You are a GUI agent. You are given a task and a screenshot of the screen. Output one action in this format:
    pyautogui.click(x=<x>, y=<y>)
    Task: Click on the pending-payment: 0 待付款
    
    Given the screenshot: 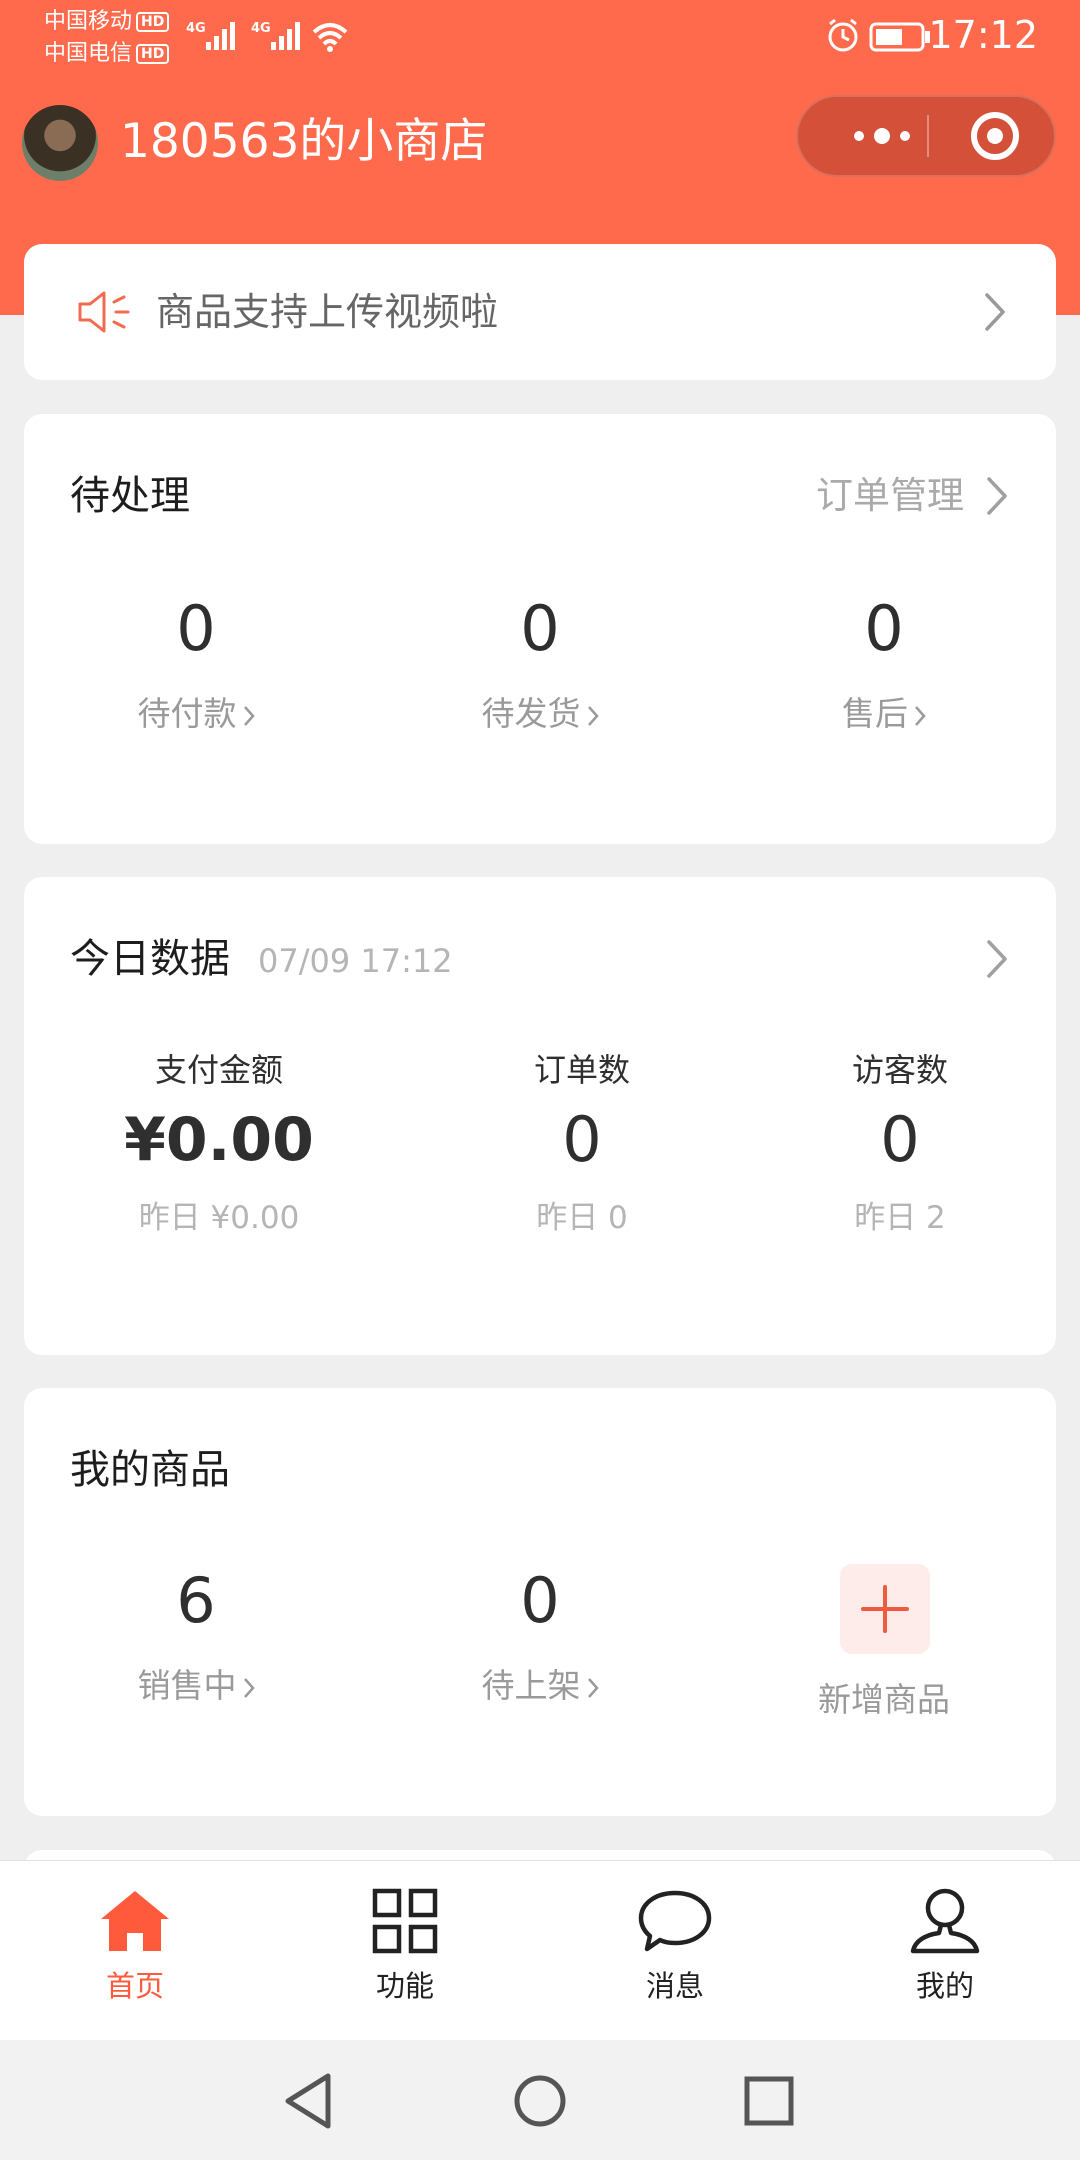 What is the action you would take?
    pyautogui.click(x=196, y=666)
    